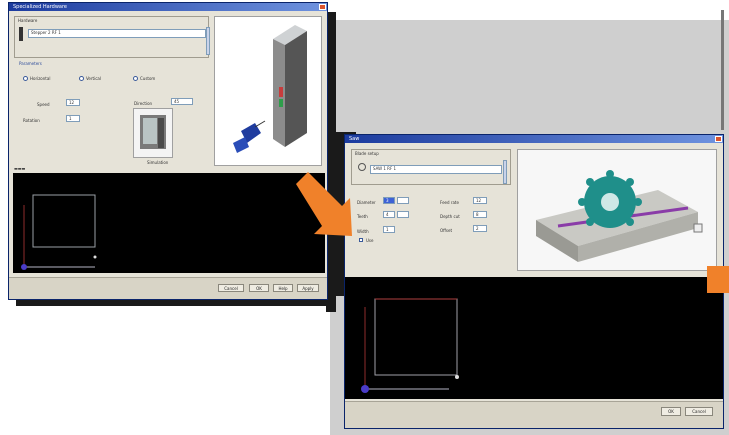 The image size is (729, 435). I want to click on diameter-unit, so click(403, 200).